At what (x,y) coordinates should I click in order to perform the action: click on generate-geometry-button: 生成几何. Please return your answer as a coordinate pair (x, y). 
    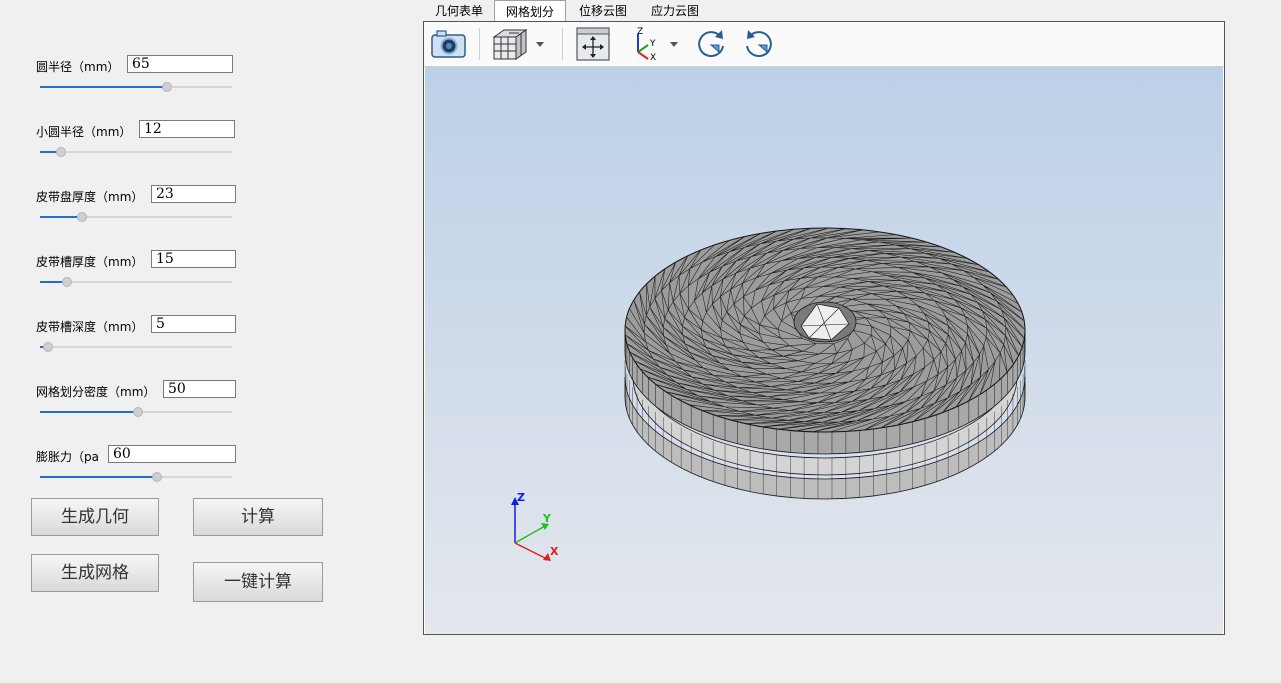
    Looking at the image, I should click on (95, 517).